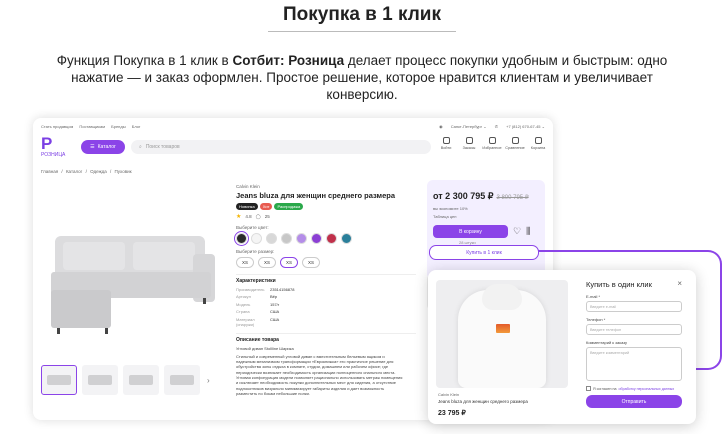 The width and height of the screenshot is (724, 434). I want to click on spec-key: Материал (снаружи), so click(245, 321).